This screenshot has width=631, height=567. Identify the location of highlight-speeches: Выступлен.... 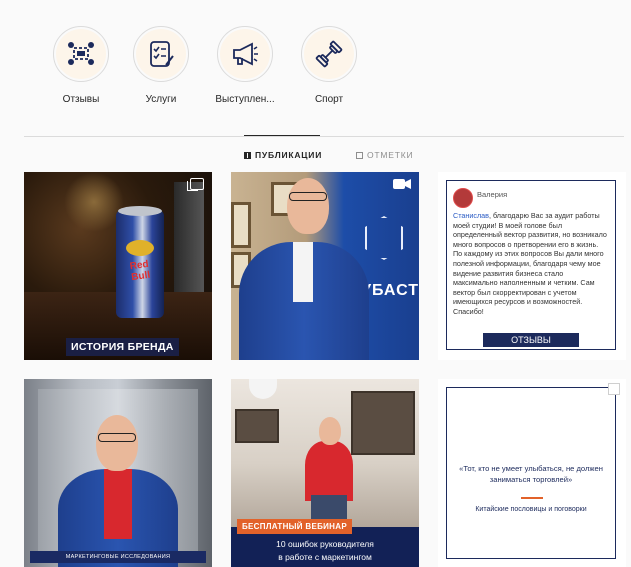
(245, 65).